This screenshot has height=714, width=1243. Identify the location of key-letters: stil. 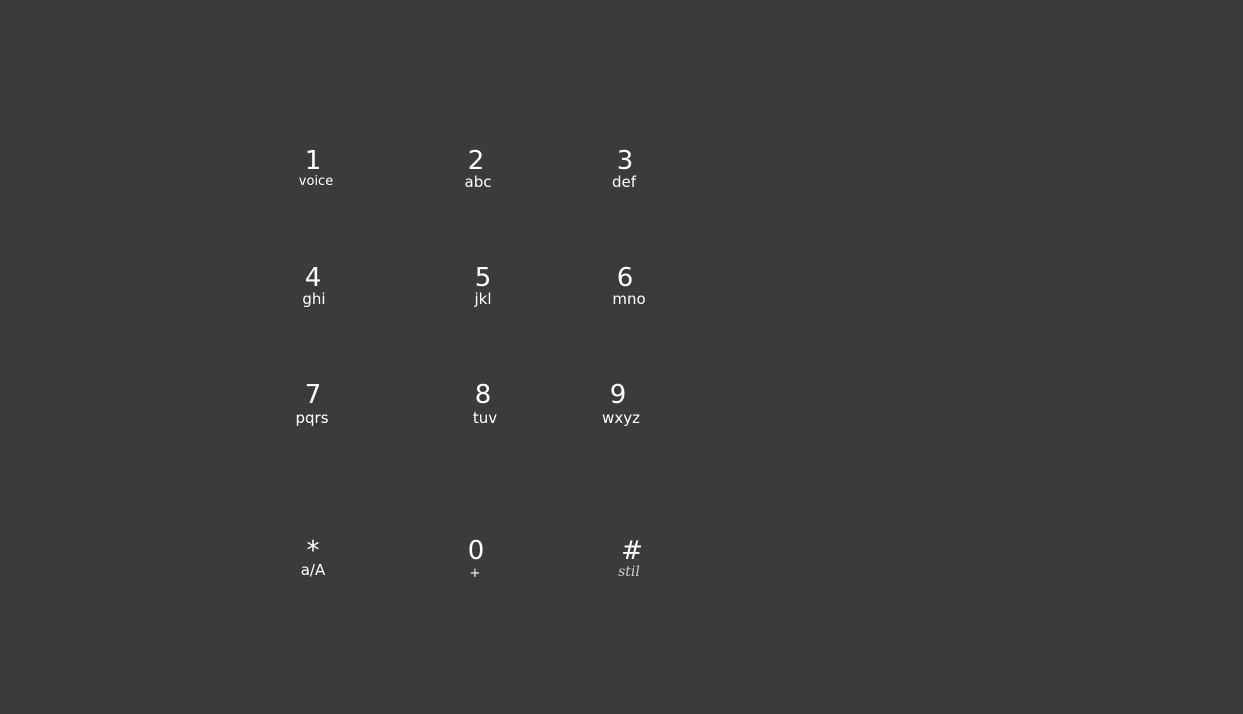
(629, 572).